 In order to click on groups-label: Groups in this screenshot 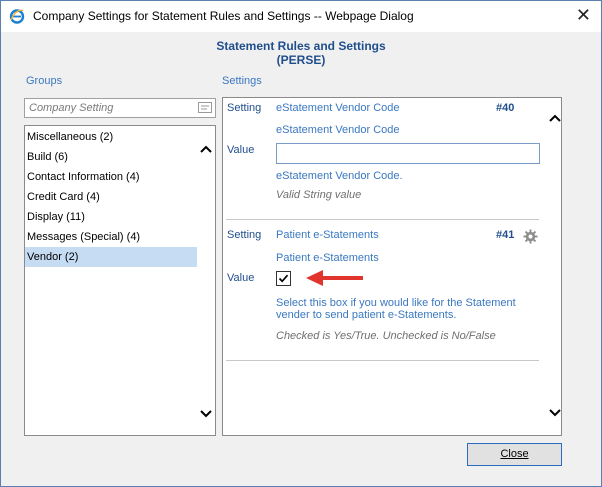, I will do `click(44, 81)`.